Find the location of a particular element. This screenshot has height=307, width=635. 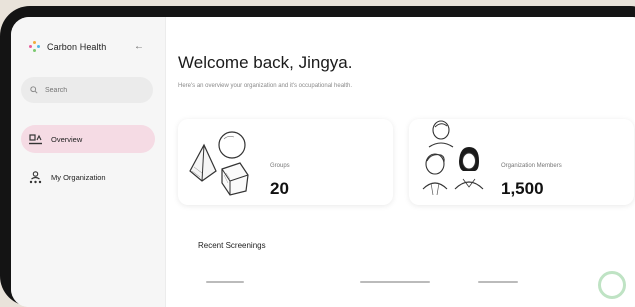

page-title: Welcome back, Jingya. is located at coordinates (265, 62).